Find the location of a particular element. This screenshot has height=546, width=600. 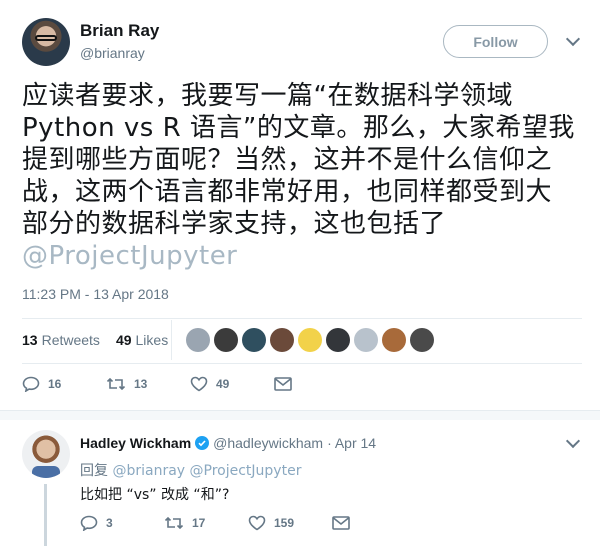

tweet-stats: 13 Retweets 49 Likes is located at coordinates (103, 340).